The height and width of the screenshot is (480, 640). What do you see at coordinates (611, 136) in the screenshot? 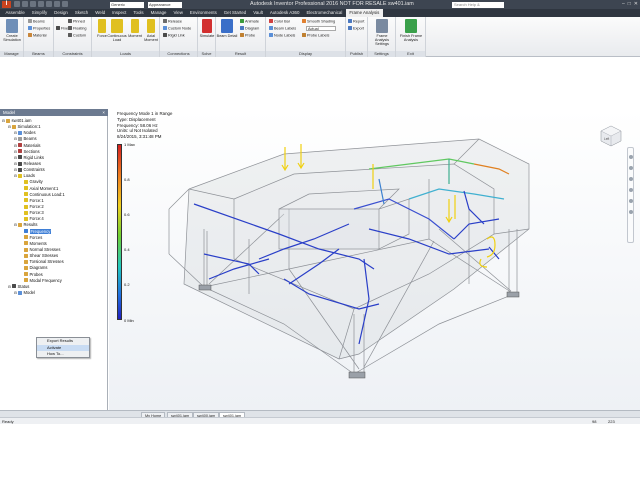
I see `viewcube: Left` at bounding box center [611, 136].